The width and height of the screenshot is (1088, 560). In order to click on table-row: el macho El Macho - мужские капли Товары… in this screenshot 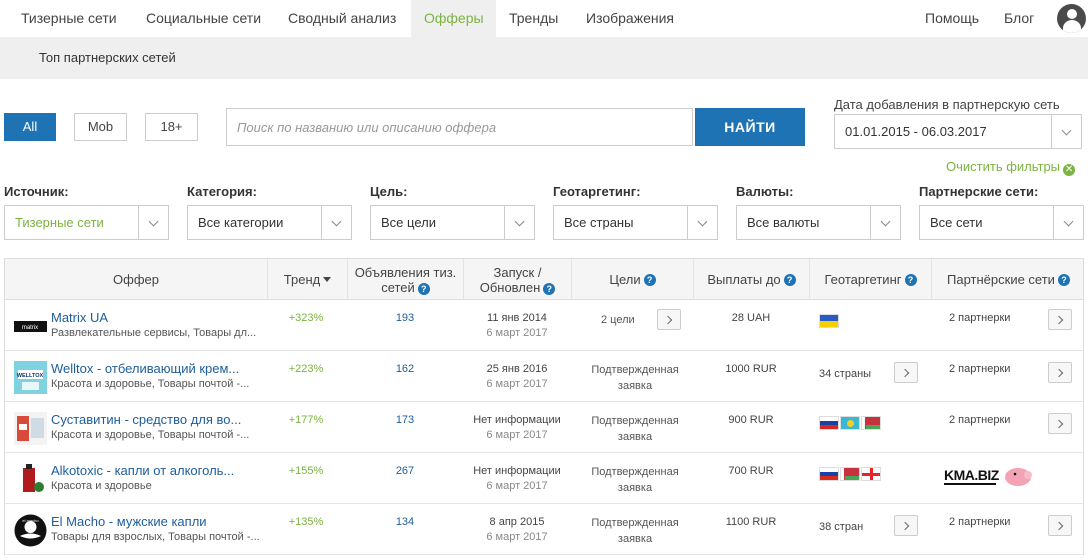, I will do `click(544, 529)`.